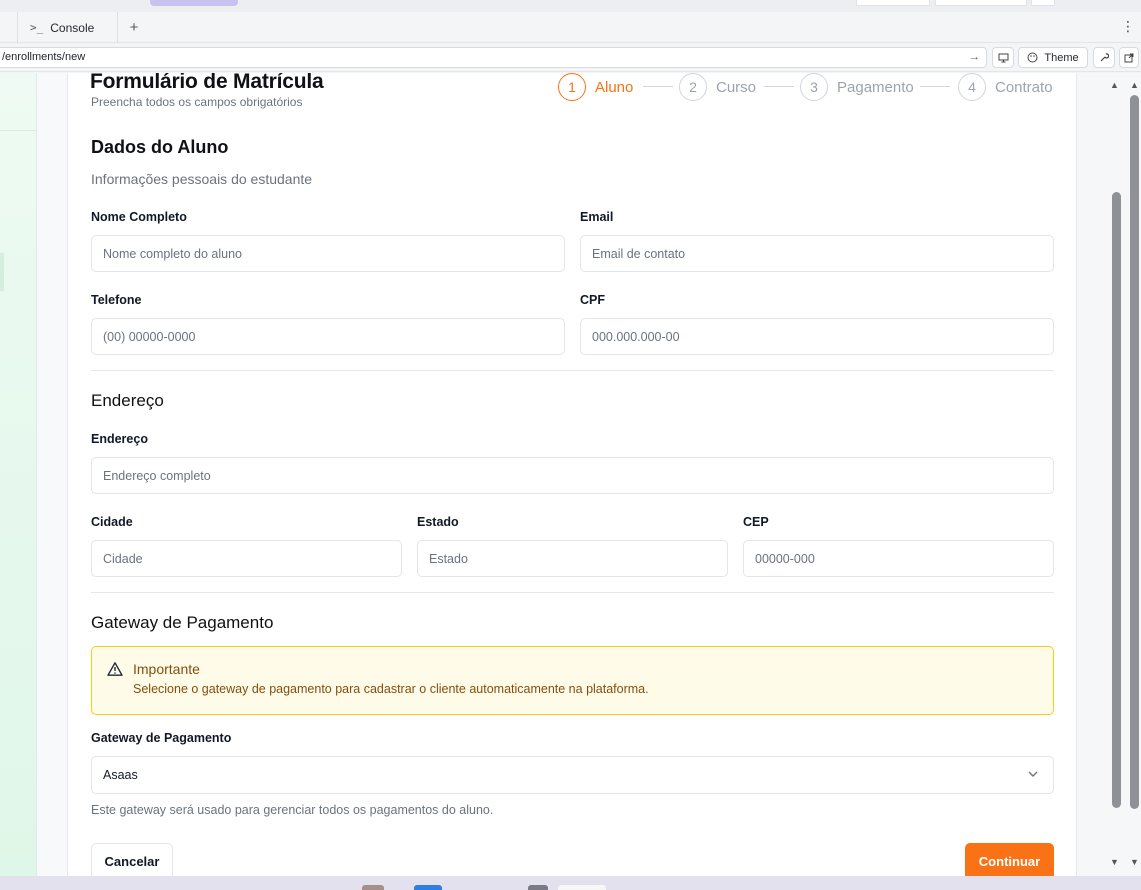  What do you see at coordinates (134, 27) in the screenshot?
I see `new-tab-button: +` at bounding box center [134, 27].